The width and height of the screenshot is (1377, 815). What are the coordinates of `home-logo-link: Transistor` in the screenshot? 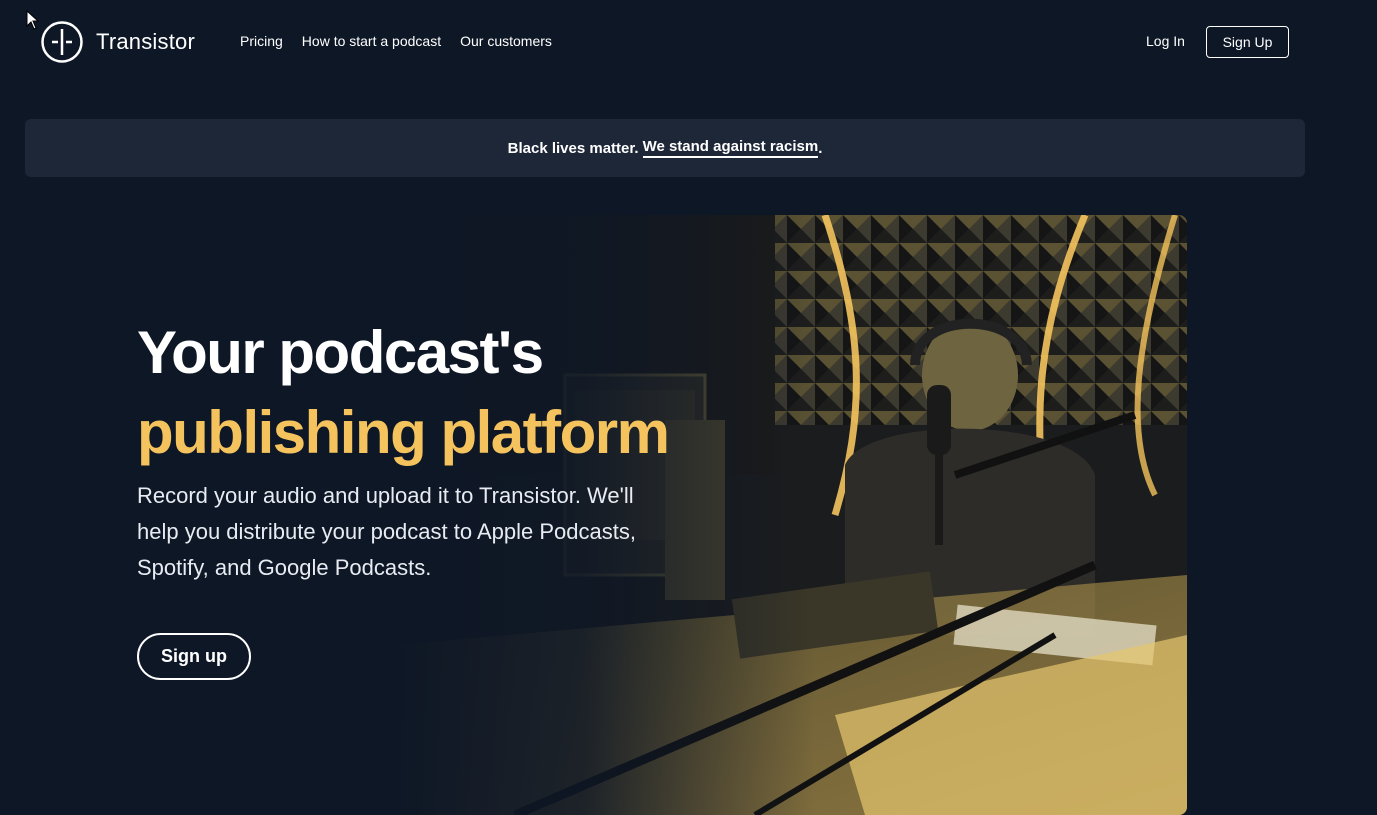 It's located at (117, 42).